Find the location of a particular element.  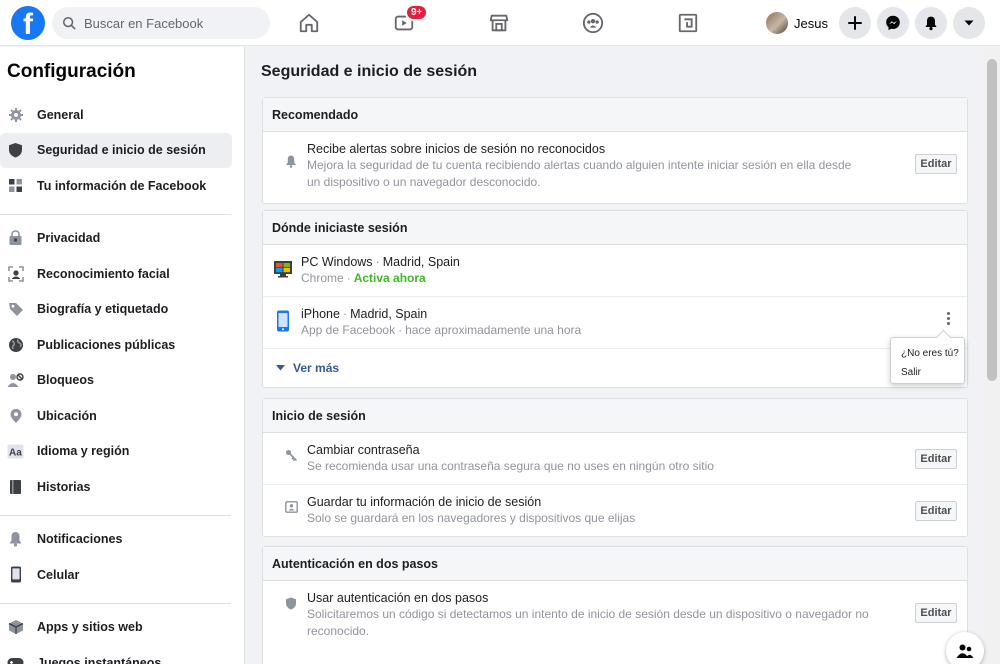

sidebar-item-label: Tu información de Facebook is located at coordinates (122, 185).